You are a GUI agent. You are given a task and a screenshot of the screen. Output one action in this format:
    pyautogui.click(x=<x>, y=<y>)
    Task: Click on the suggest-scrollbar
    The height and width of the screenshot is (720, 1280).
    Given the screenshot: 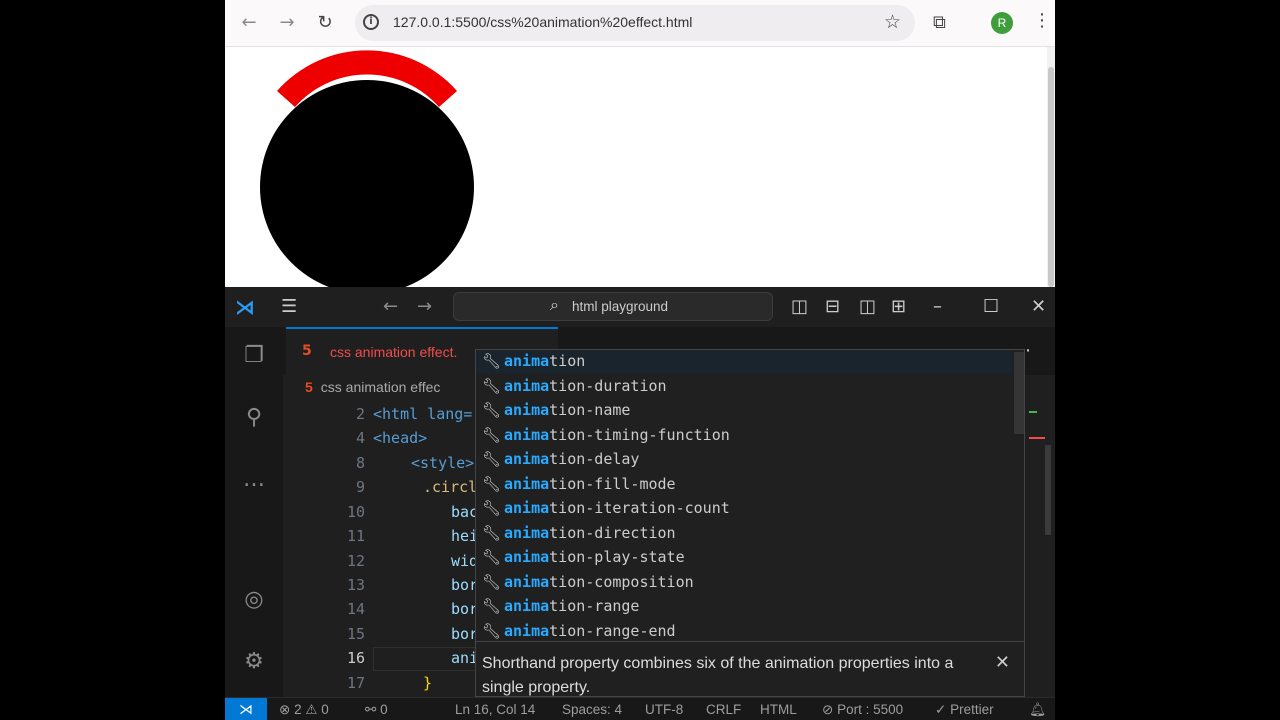 What is the action you would take?
    pyautogui.click(x=1019, y=393)
    